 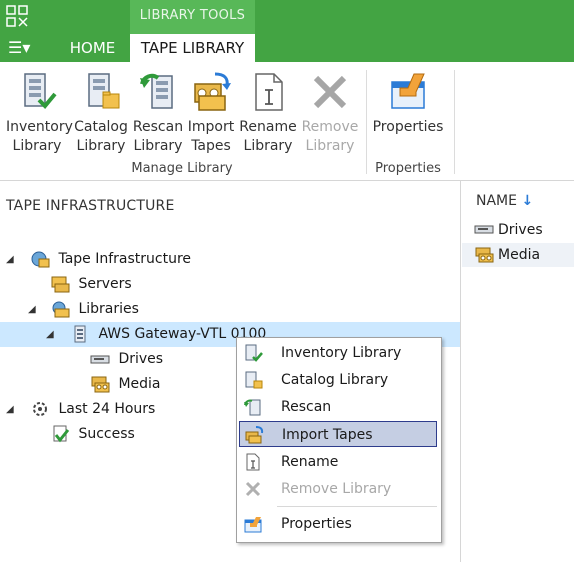 What do you see at coordinates (39, 127) in the screenshot?
I see `inventory-library-label-1: Inventory` at bounding box center [39, 127].